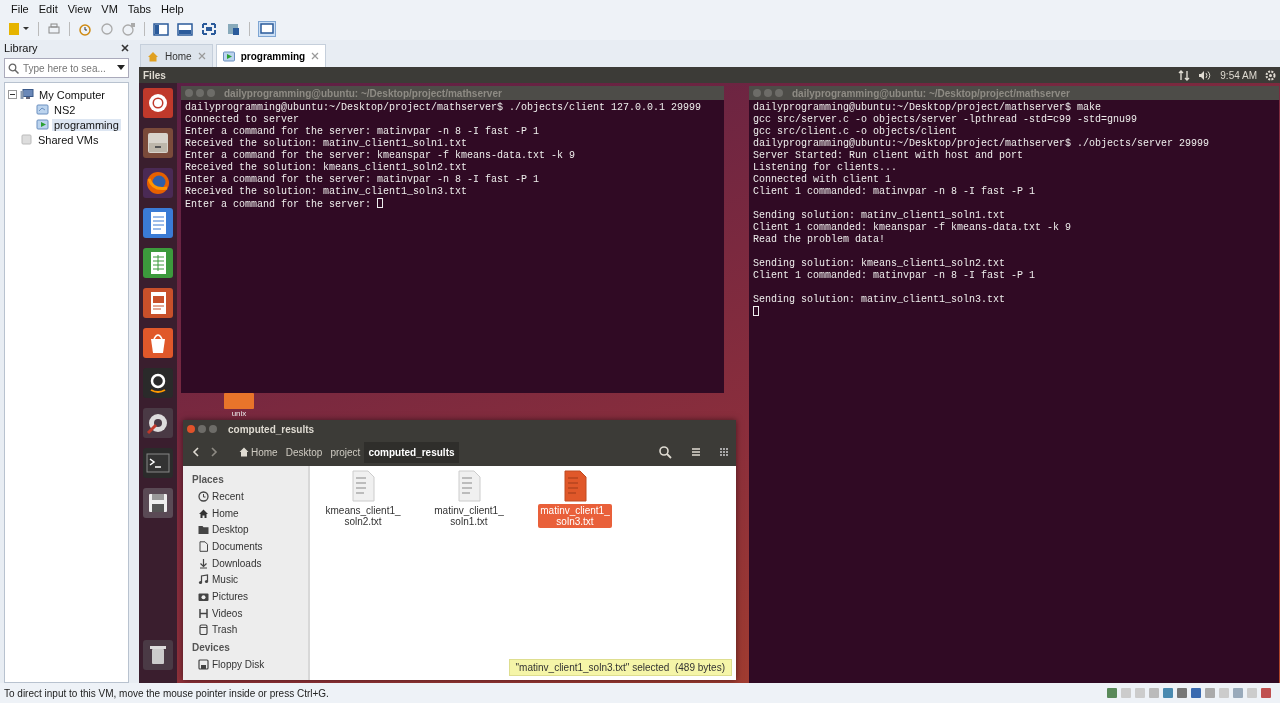 The image size is (1280, 720). What do you see at coordinates (86, 124) in the screenshot?
I see `tree-item: programming` at bounding box center [86, 124].